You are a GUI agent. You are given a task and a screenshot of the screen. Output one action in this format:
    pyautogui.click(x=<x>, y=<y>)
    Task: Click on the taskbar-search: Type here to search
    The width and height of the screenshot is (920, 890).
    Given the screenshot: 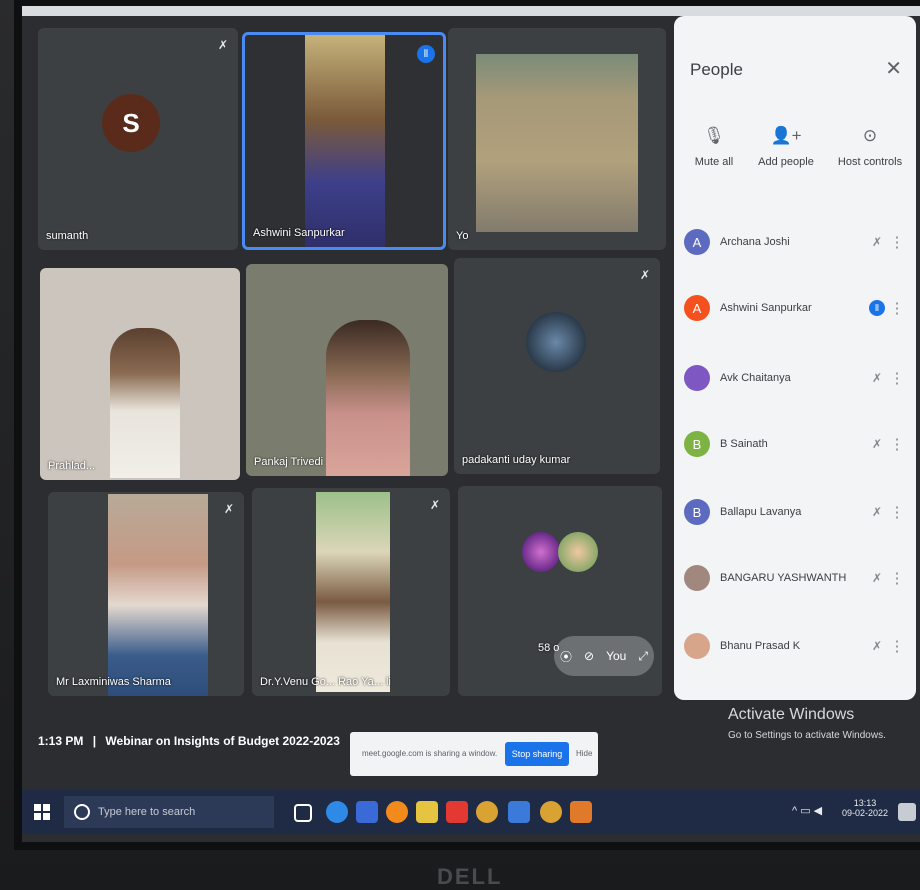 What is the action you would take?
    pyautogui.click(x=169, y=812)
    